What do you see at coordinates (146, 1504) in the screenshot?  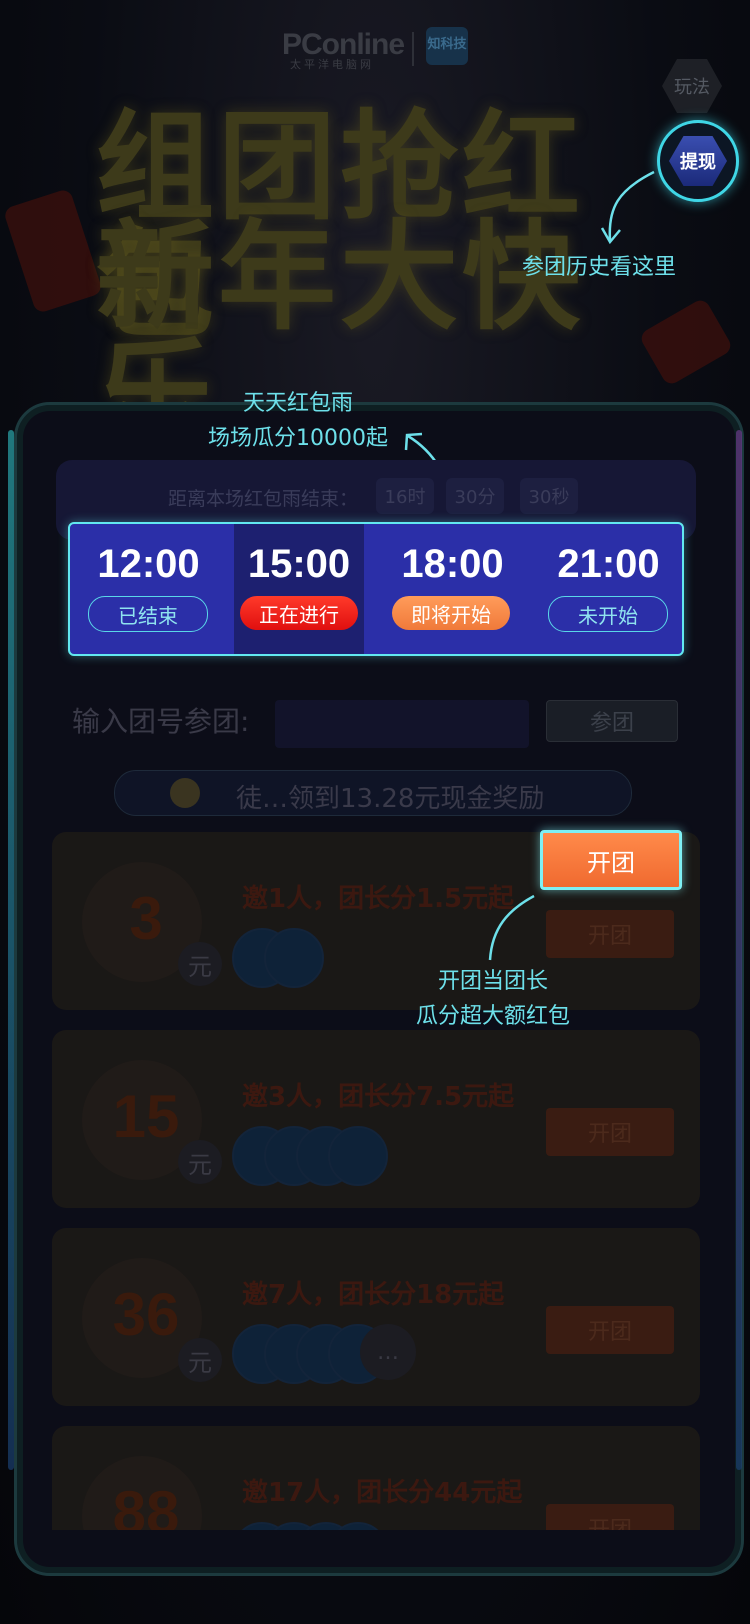 I see `reward-amount: 88` at bounding box center [146, 1504].